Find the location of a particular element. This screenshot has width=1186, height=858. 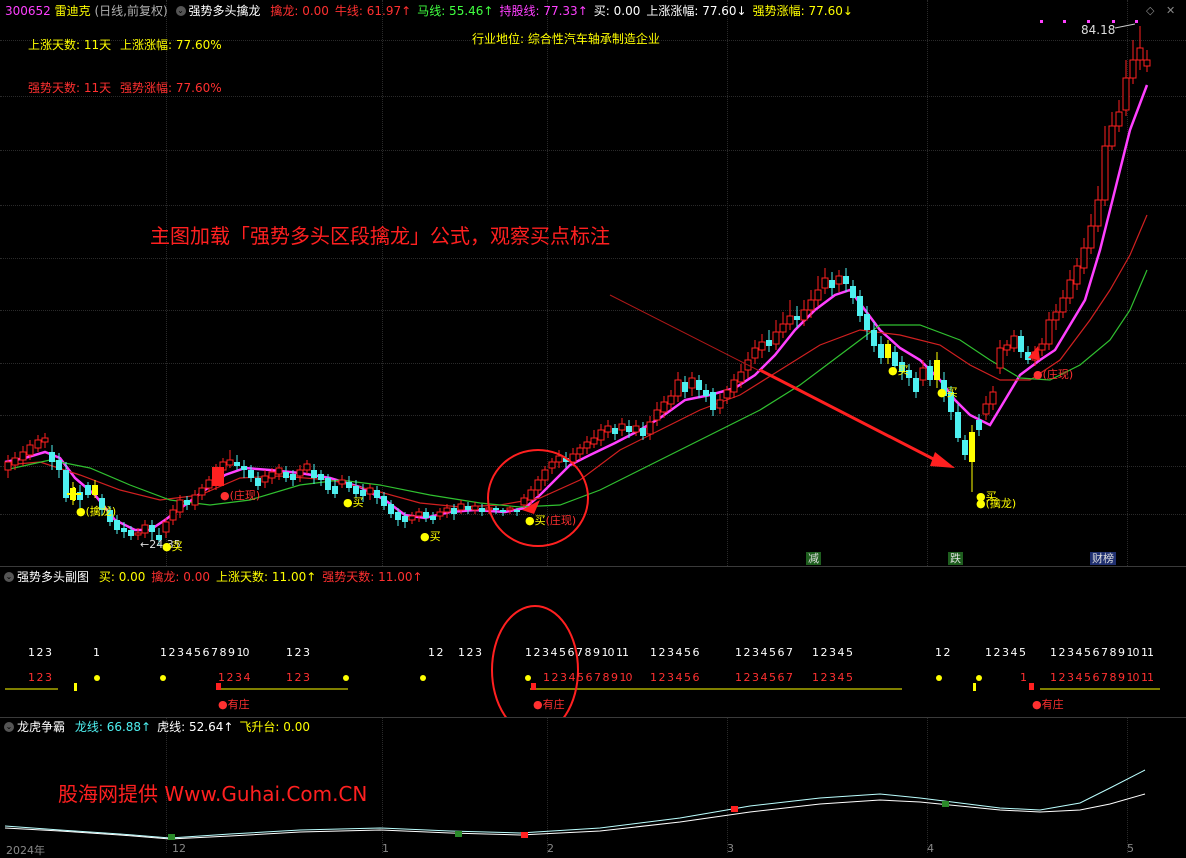

indicator-value: 擒龙: 0.00 is located at coordinates (299, 11).